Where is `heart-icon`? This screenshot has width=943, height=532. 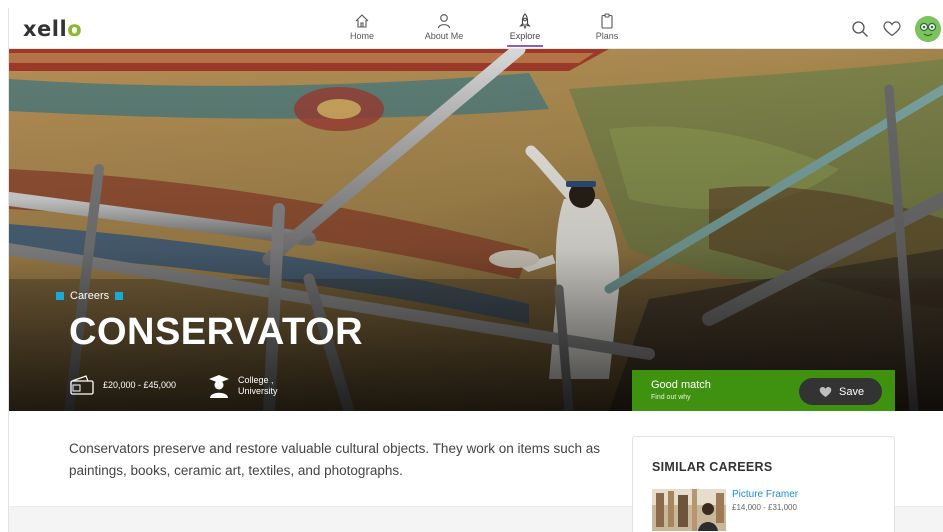 heart-icon is located at coordinates (892, 29).